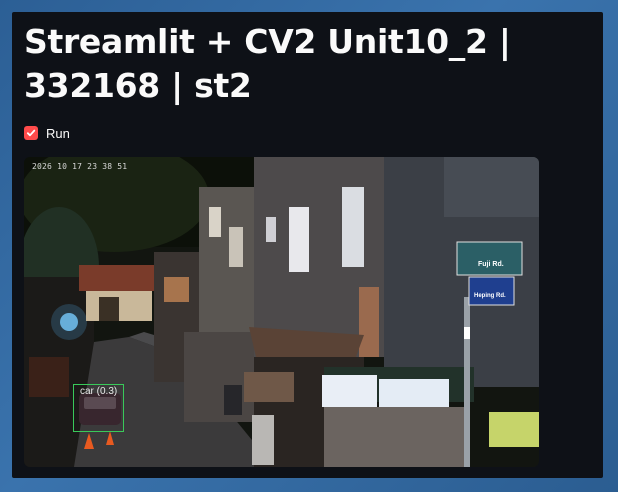 This screenshot has height=492, width=618. What do you see at coordinates (490, 296) in the screenshot?
I see `street-sign-bottom: Heping Rd.` at bounding box center [490, 296].